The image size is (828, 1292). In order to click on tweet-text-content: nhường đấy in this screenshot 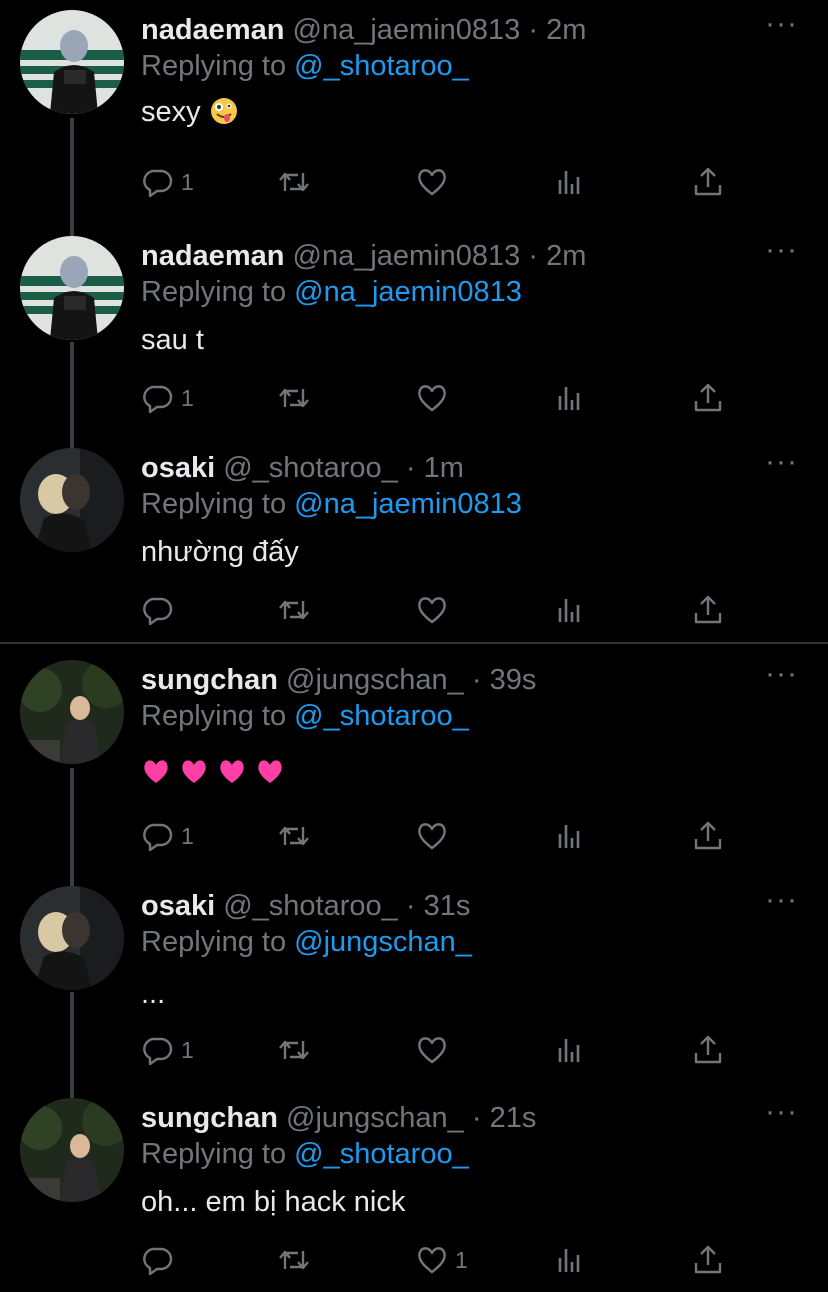, I will do `click(220, 552)`.